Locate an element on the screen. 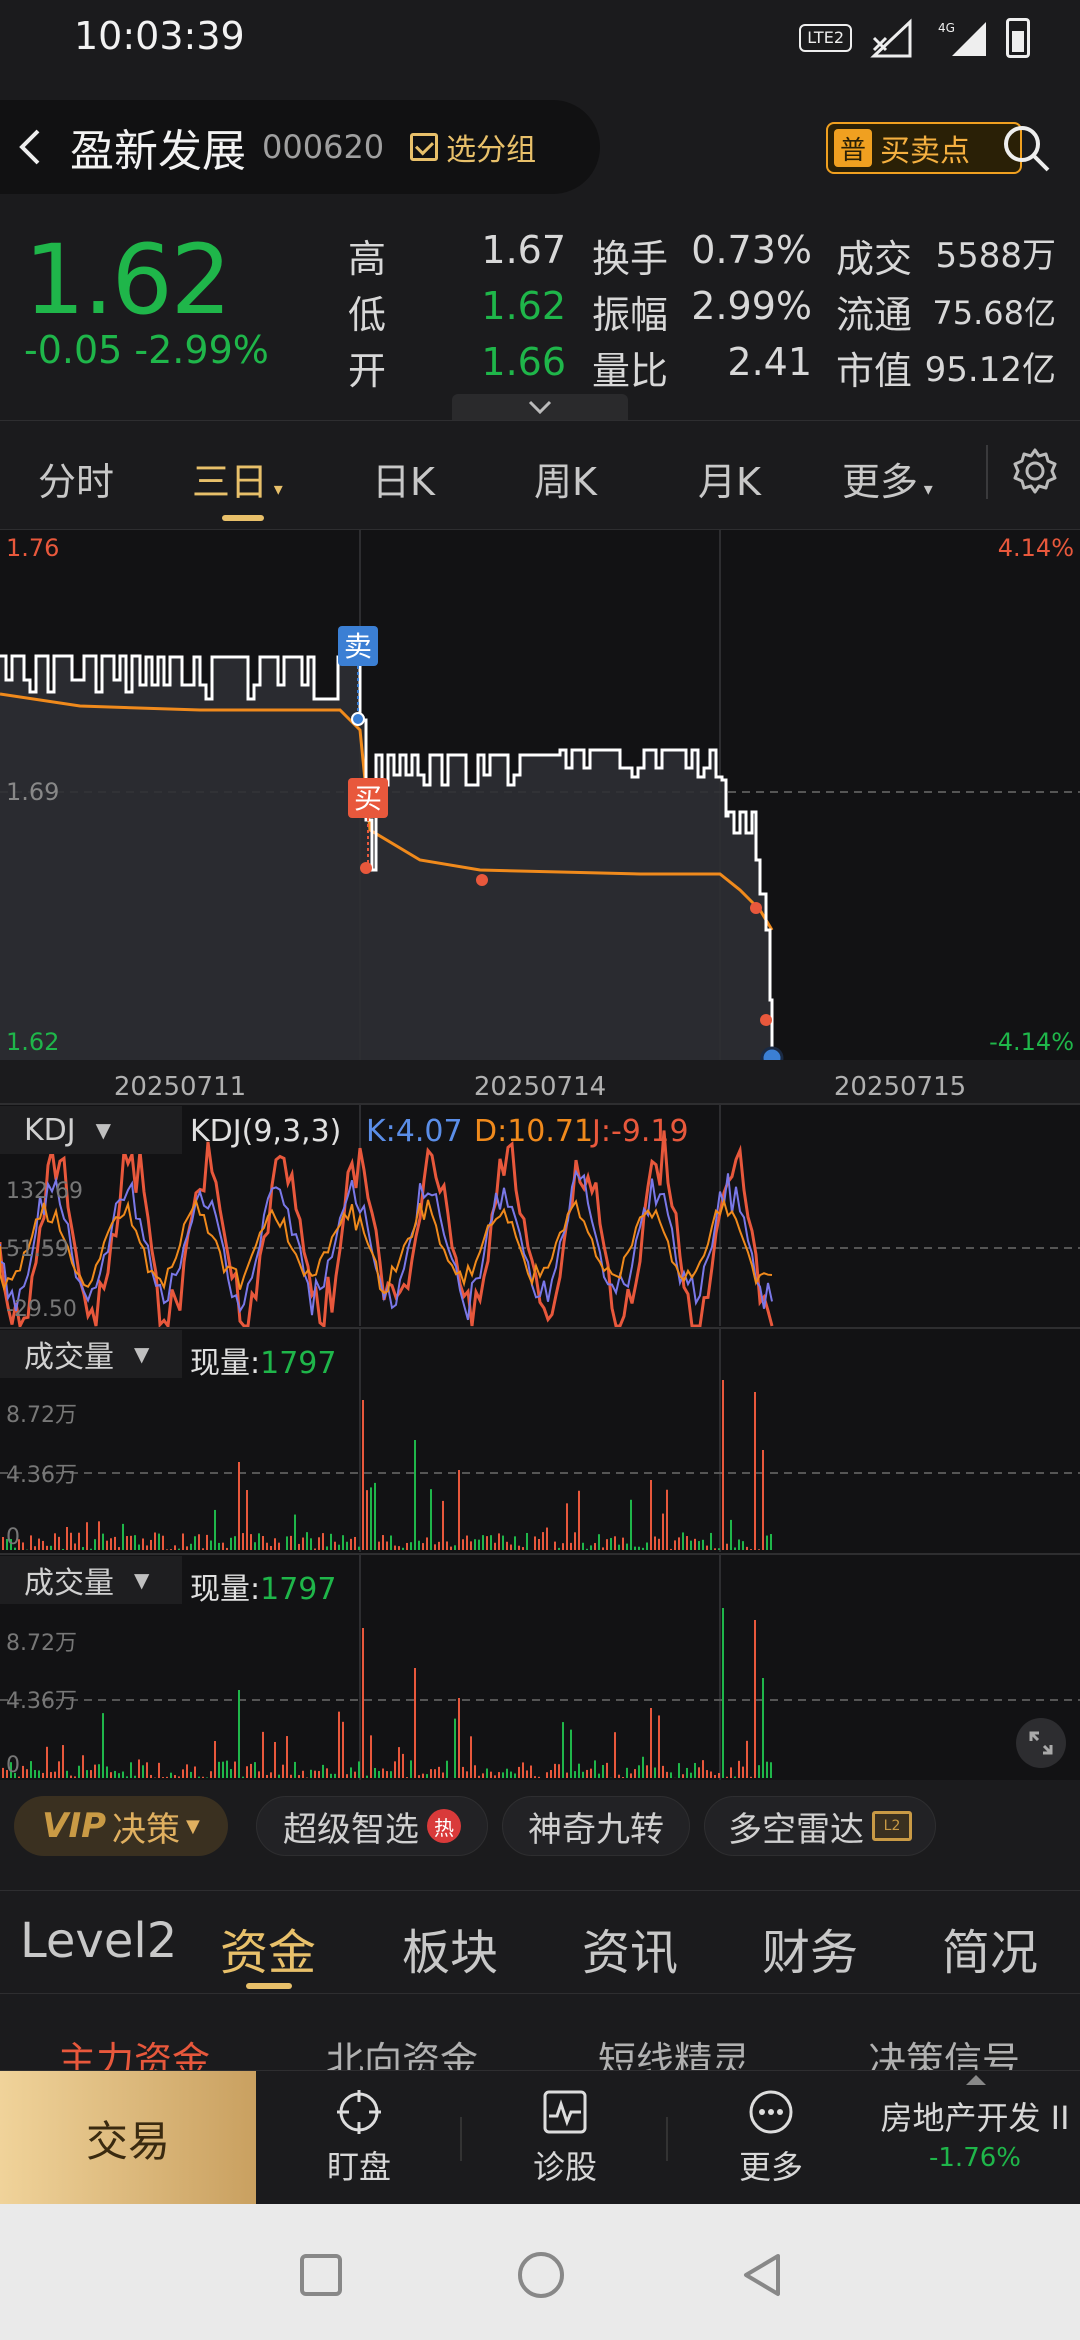  search-icon is located at coordinates (1026, 148).